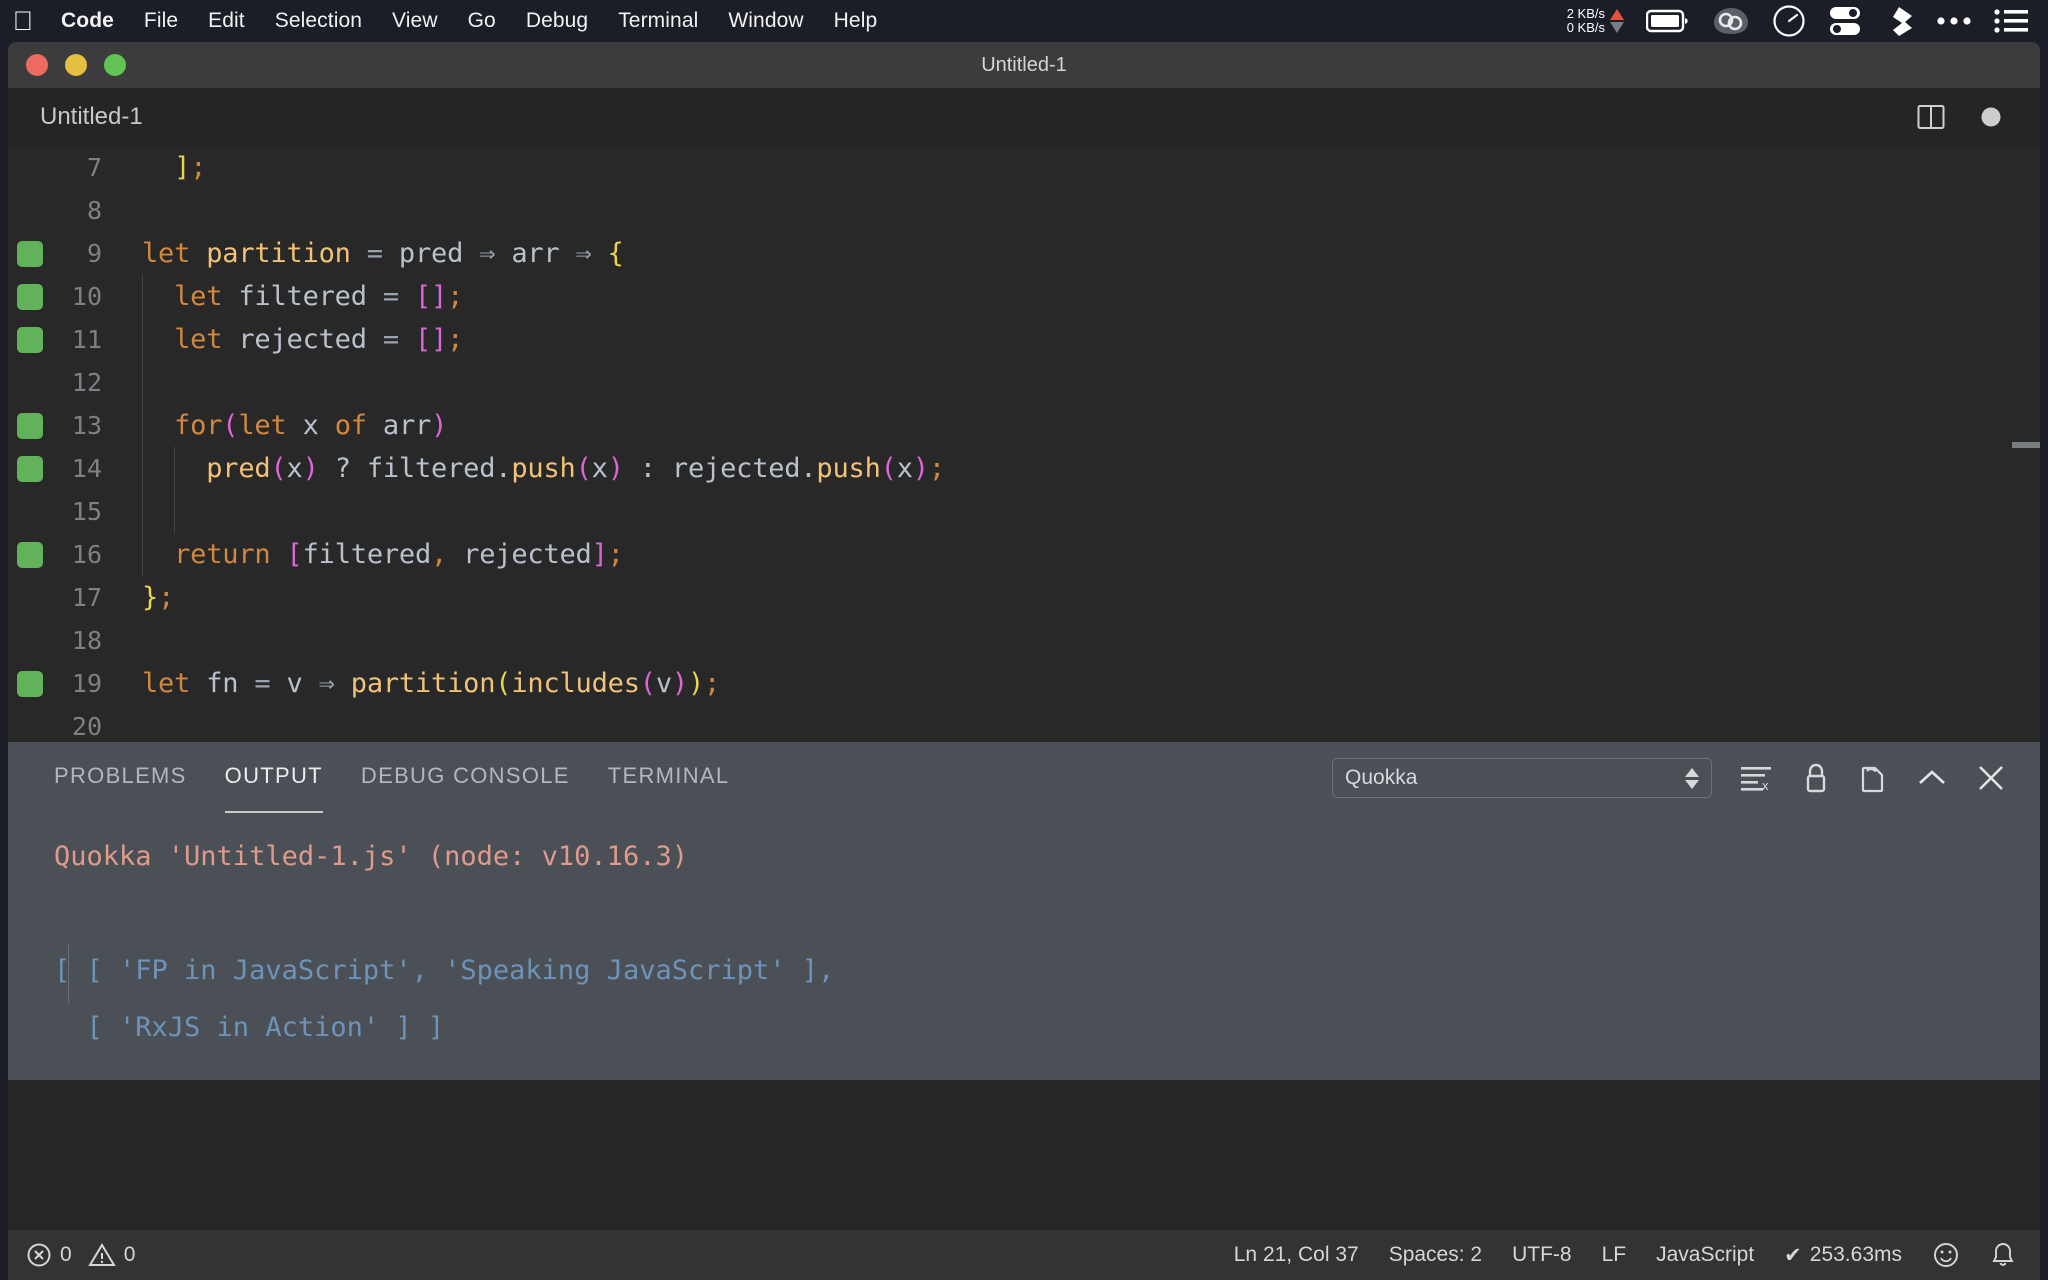  Describe the element at coordinates (482, 21) in the screenshot. I see `menu-go: Go` at that location.